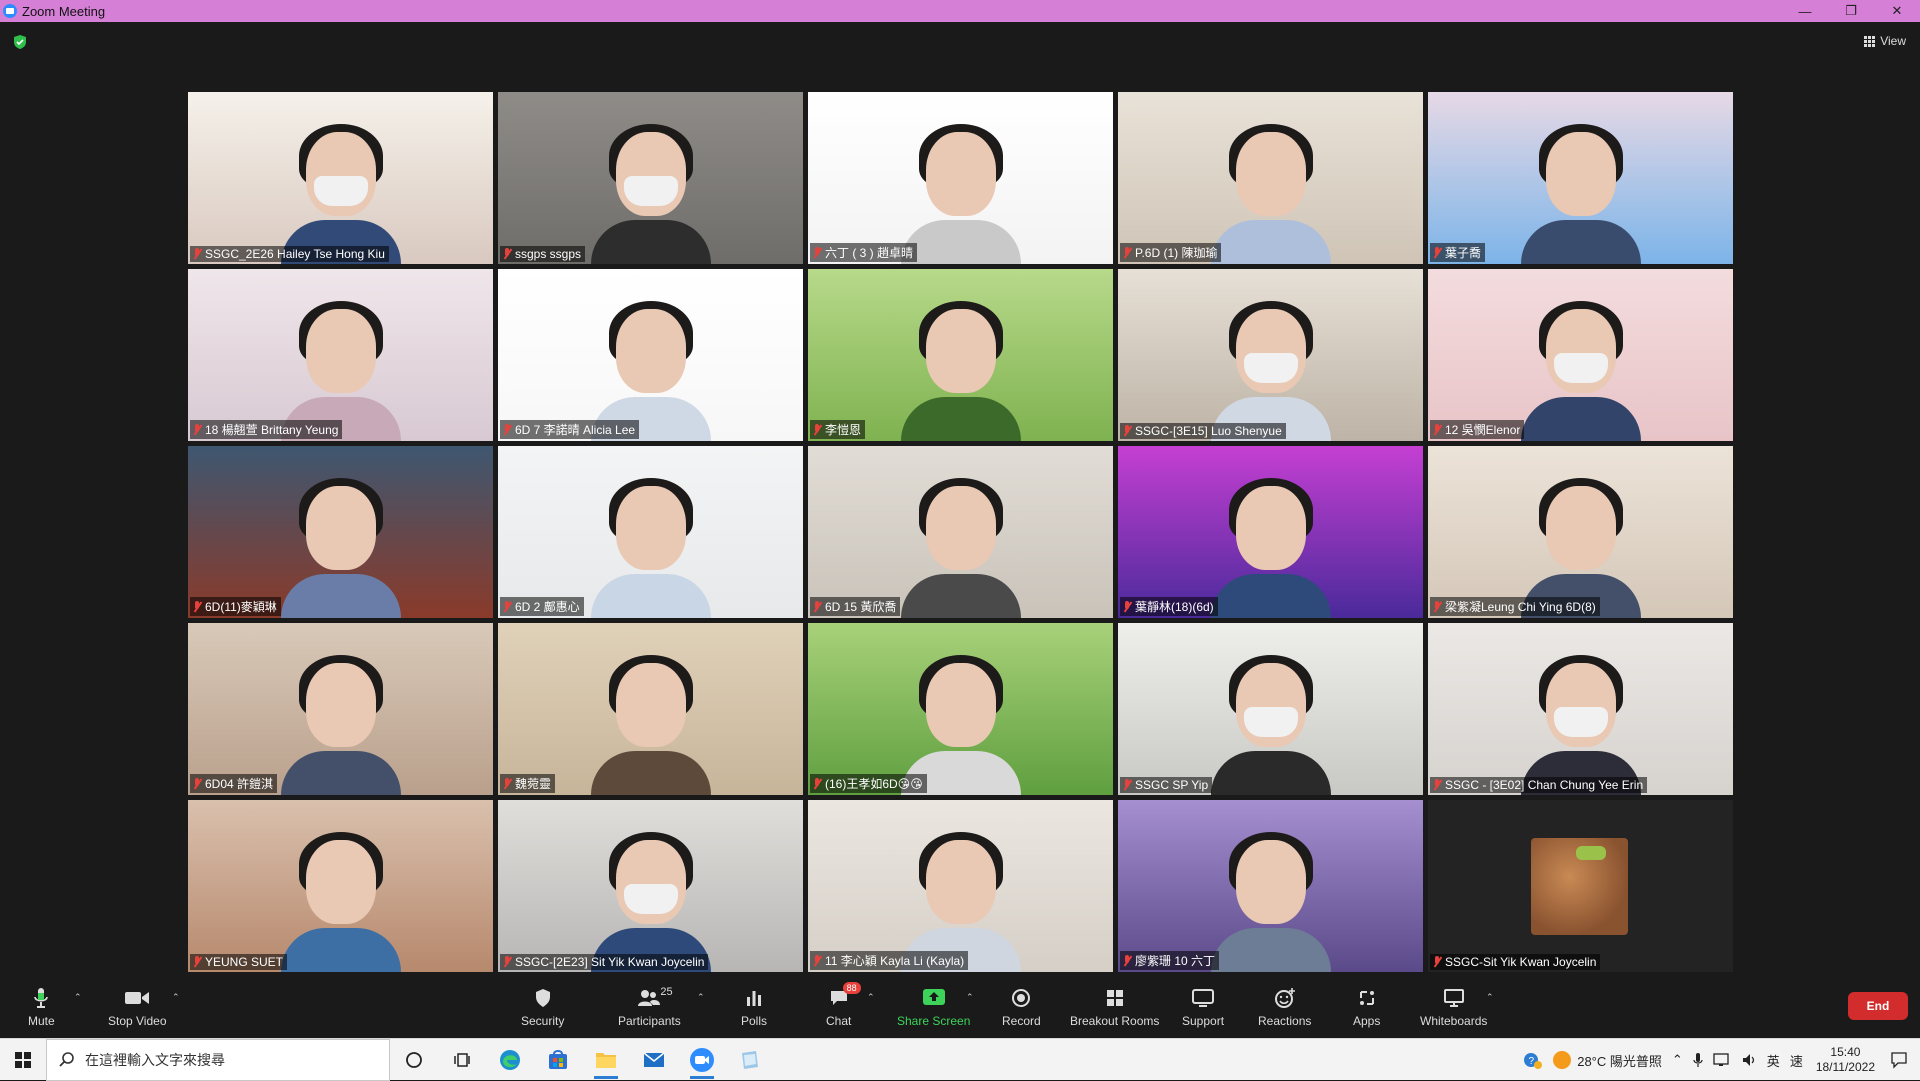  Describe the element at coordinates (1453, 1007) in the screenshot. I see `whiteboards-button: Whiteboards` at that location.